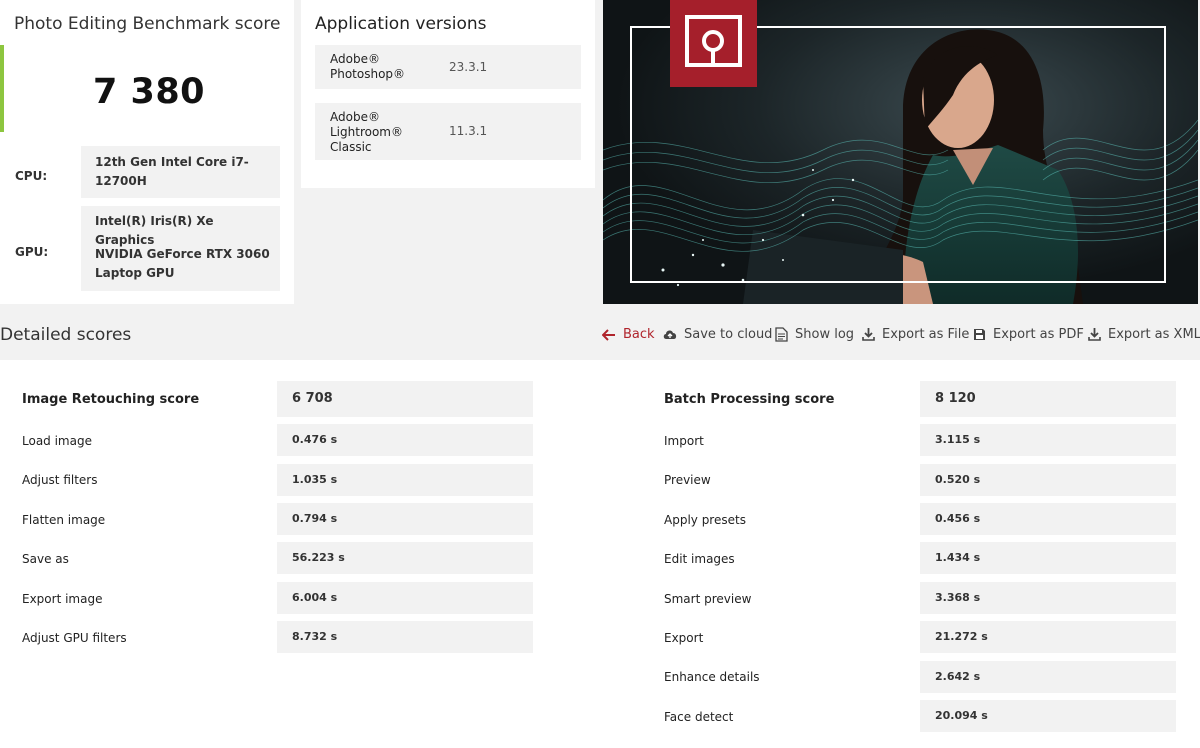 This screenshot has height=748, width=1200. I want to click on retouching-row-value: 56.223 s, so click(405, 558).